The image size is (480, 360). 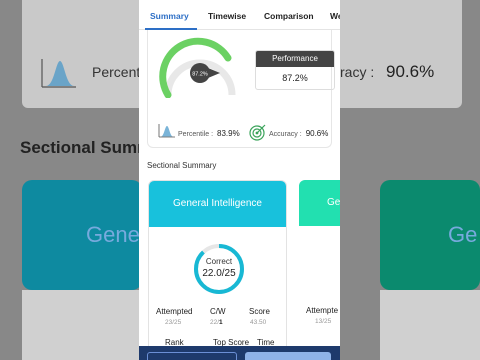 What do you see at coordinates (217, 204) in the screenshot?
I see `section-name: General Intelligence` at bounding box center [217, 204].